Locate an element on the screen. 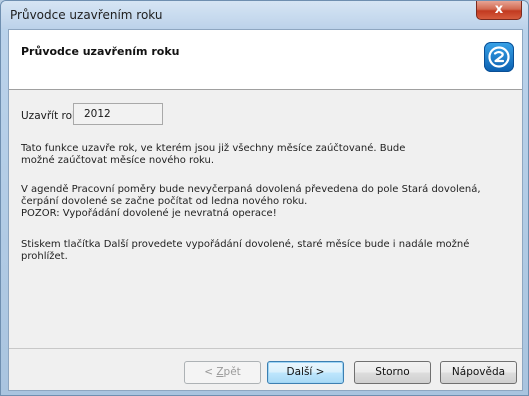  page-title: Průvodce uzavřením roku is located at coordinates (100, 51).